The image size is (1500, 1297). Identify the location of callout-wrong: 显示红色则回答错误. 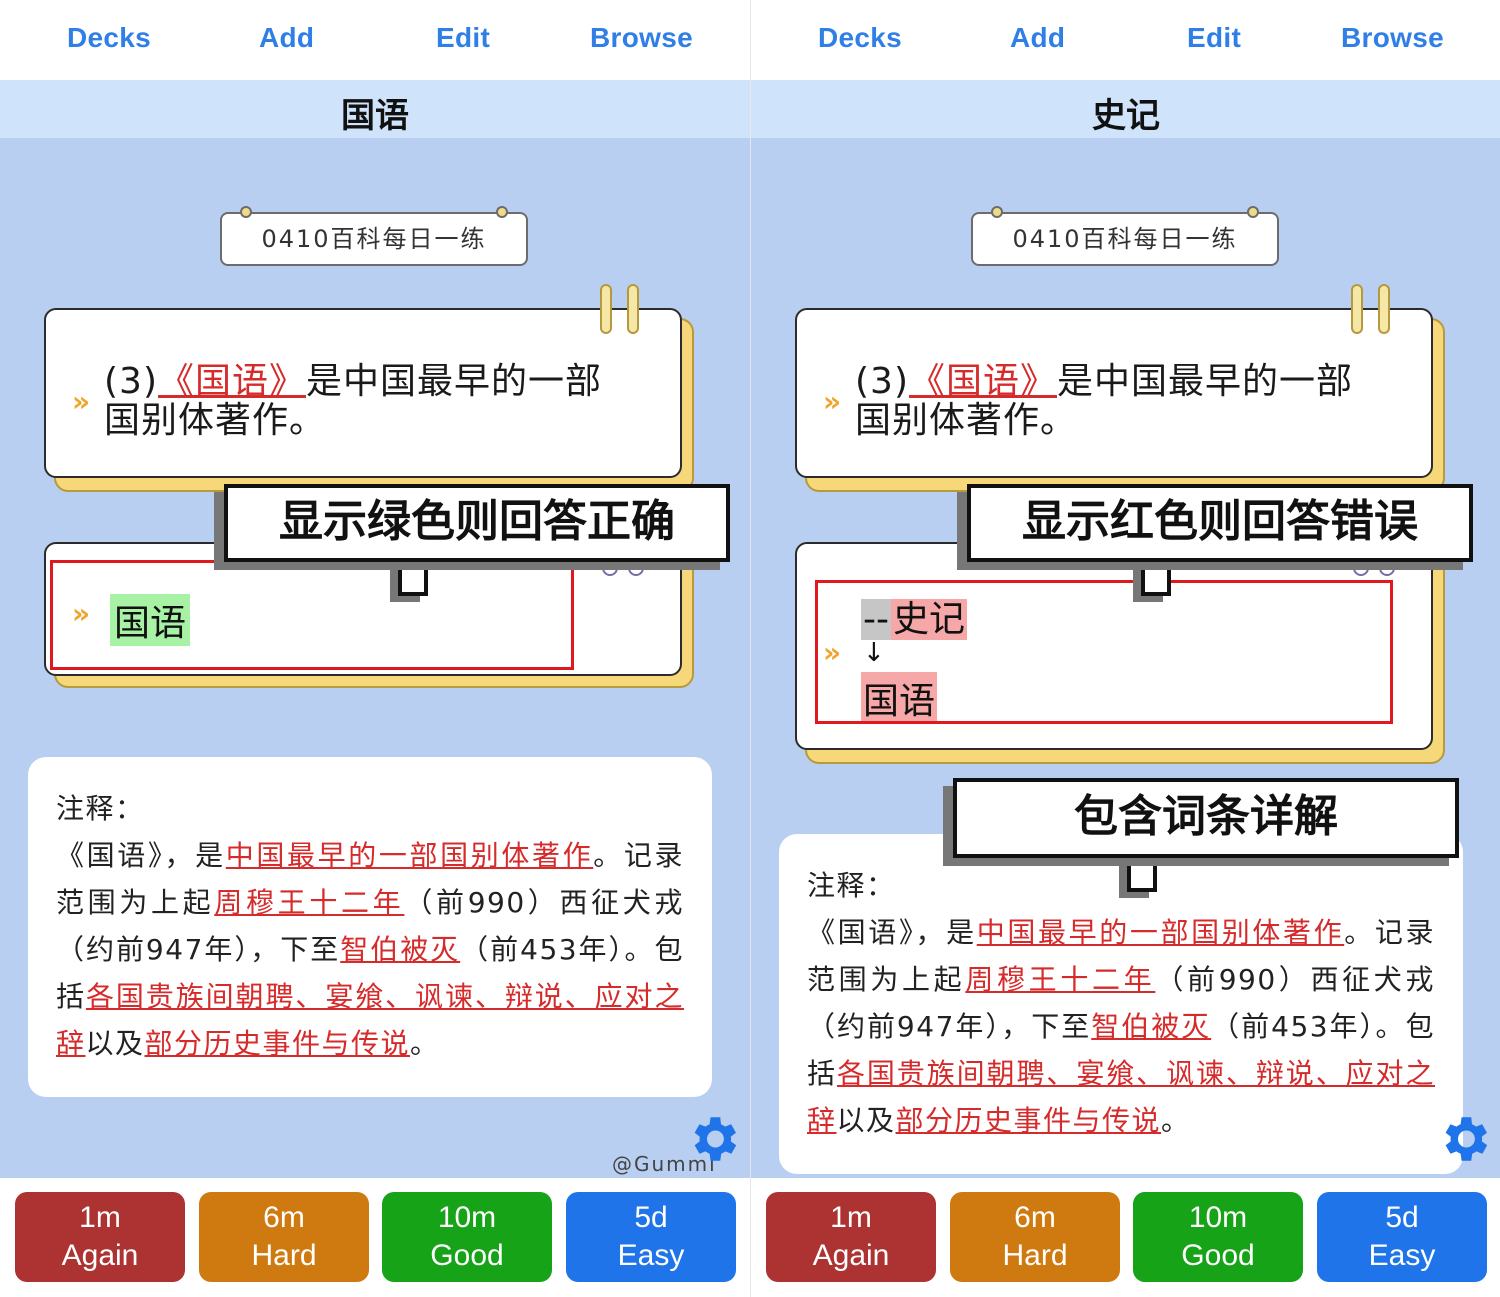
(1220, 523).